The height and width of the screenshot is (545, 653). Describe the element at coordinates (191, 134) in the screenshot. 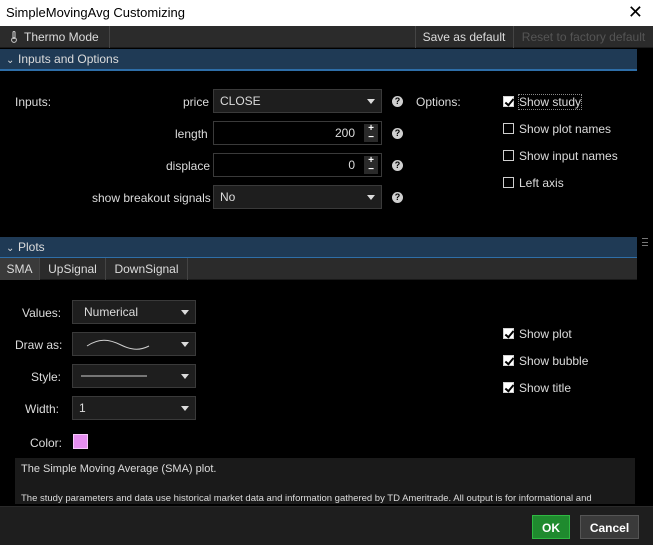

I see `length-label: length` at that location.